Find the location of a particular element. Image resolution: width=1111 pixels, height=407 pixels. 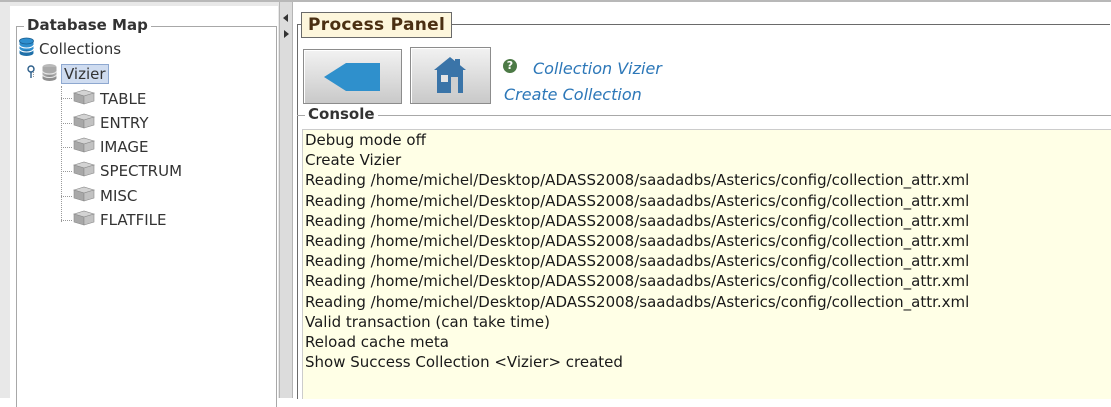

tree-node-collections: Collections is located at coordinates (70, 49).